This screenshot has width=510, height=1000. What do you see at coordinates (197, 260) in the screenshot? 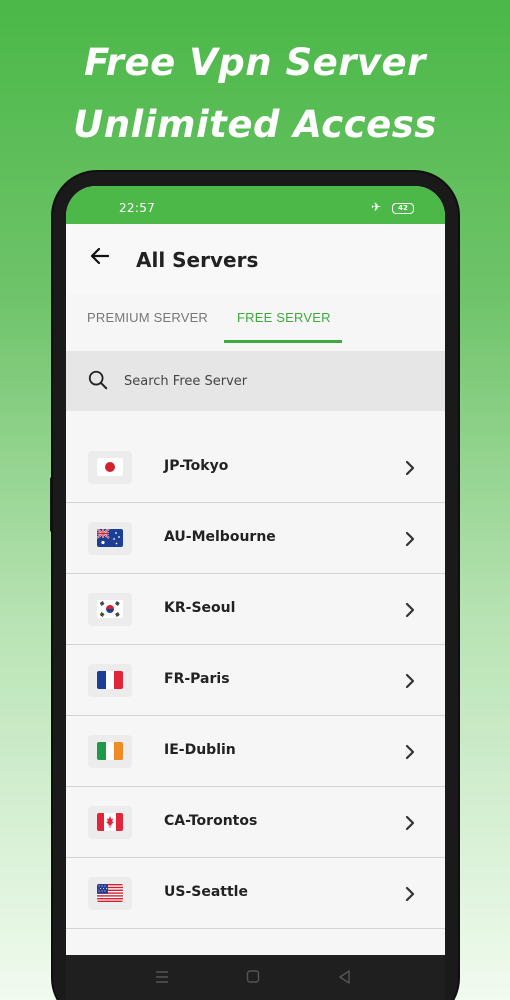
I see `page-title: All Servers` at bounding box center [197, 260].